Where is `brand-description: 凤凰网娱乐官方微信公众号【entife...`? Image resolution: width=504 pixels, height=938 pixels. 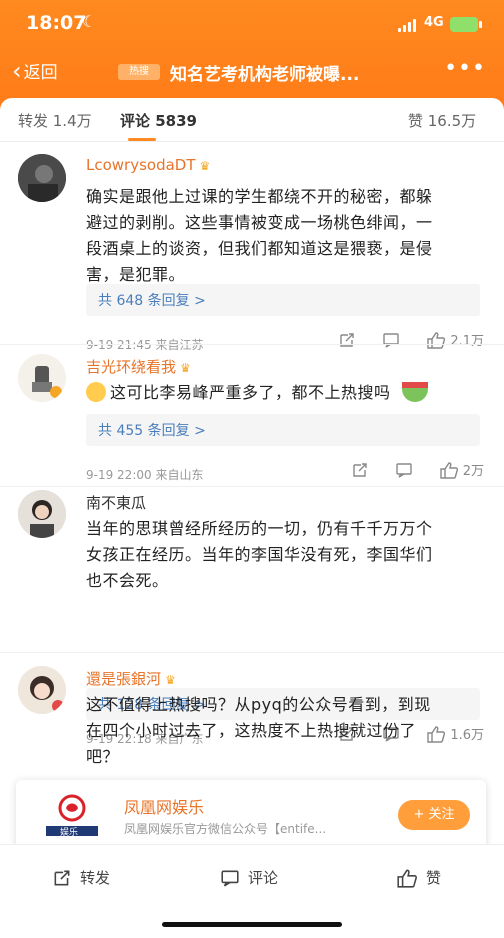
brand-description: 凤凰网娱乐官方微信公众号【entife... is located at coordinates (225, 829).